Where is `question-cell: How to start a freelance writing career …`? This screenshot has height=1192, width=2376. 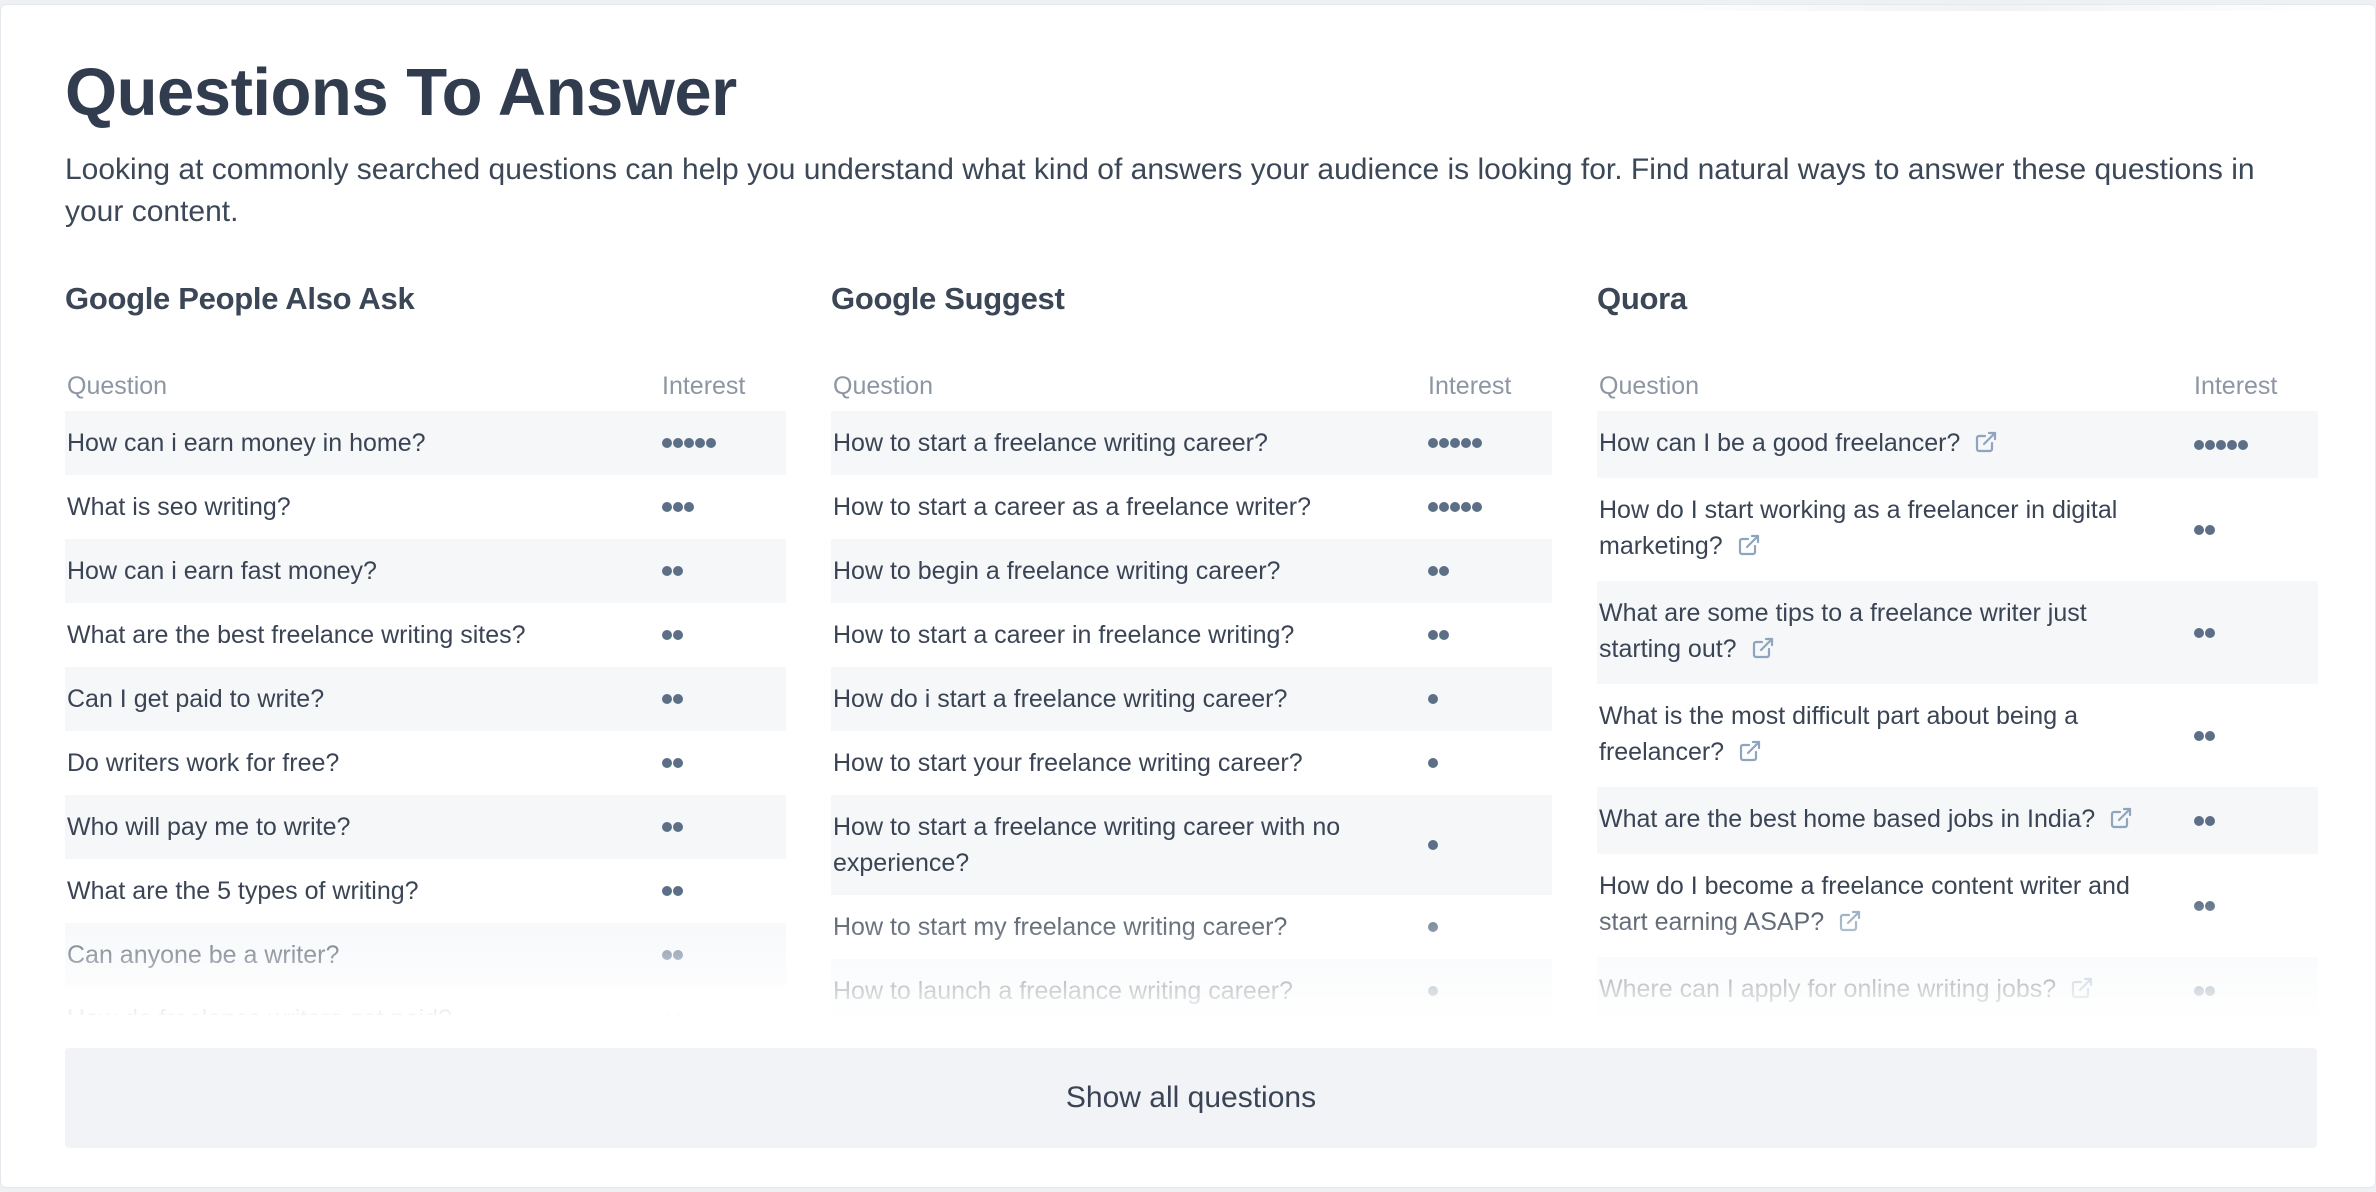 question-cell: How to start a freelance writing career … is located at coordinates (1128, 845).